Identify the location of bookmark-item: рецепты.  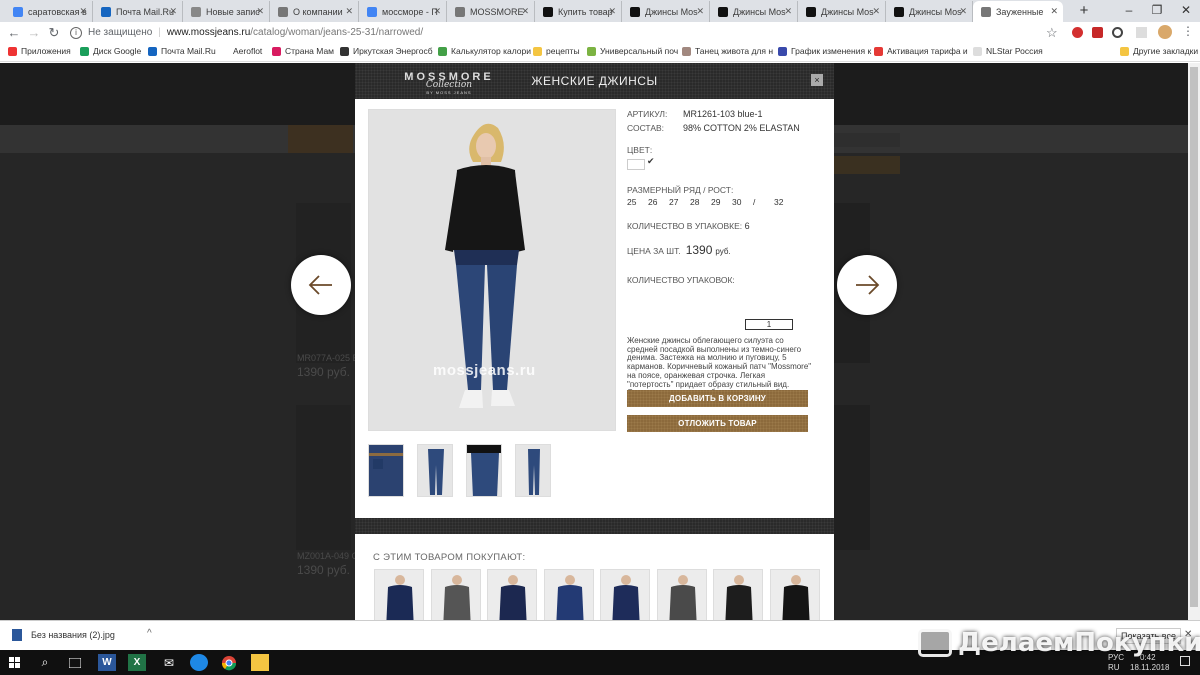
(556, 51).